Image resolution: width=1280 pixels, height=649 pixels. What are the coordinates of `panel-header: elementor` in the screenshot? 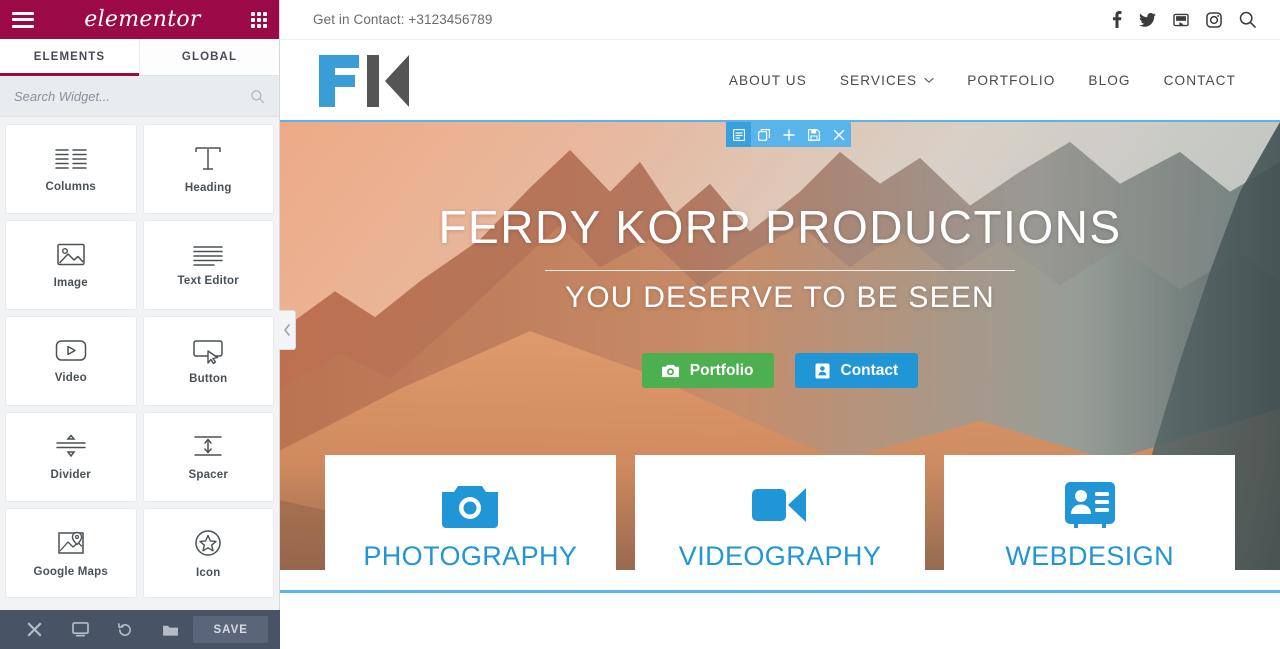 It's located at (139, 19).